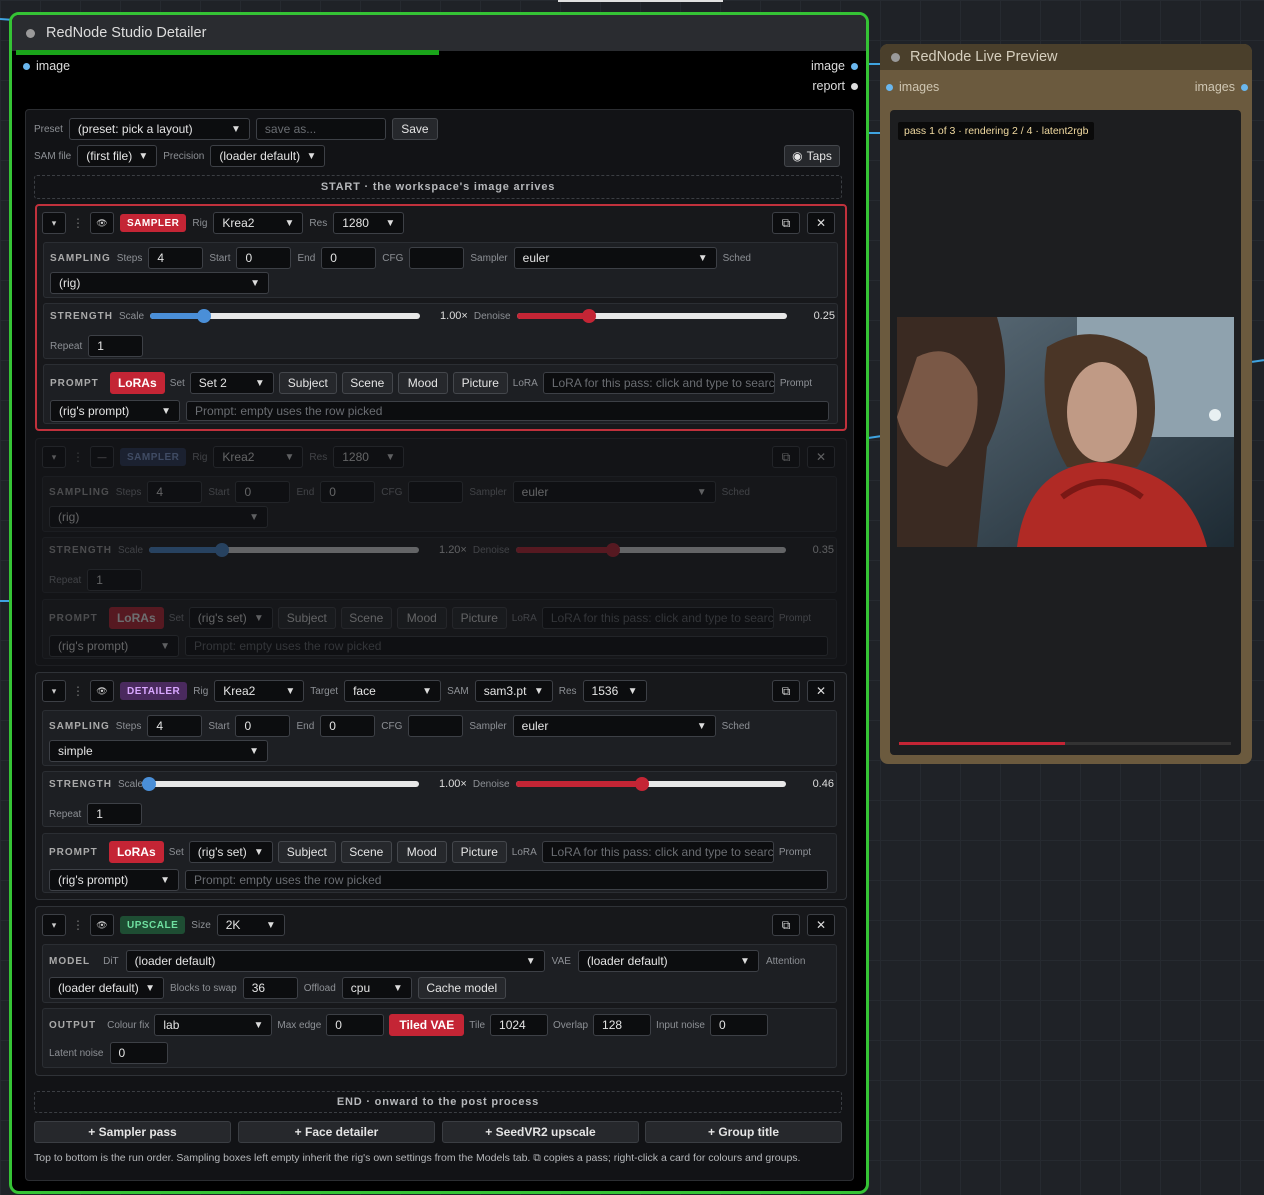 The image size is (1264, 1195). What do you see at coordinates (231, 383) in the screenshot?
I see `set-select: Set 2 ▼` at bounding box center [231, 383].